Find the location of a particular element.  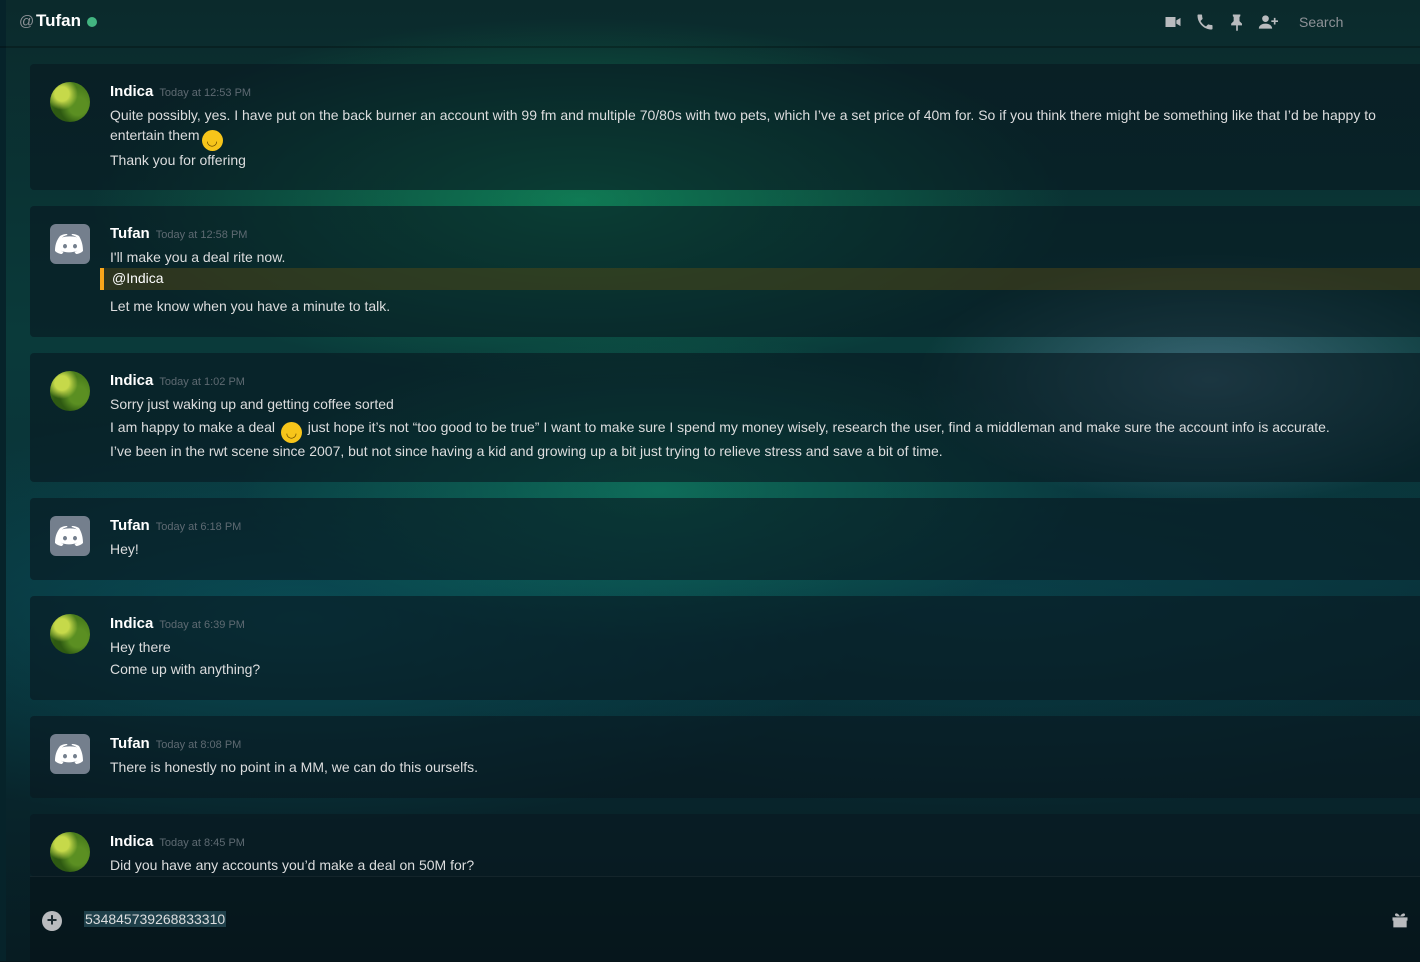

message-author: Tufan Today at 6:18 PM is located at coordinates (175, 525).